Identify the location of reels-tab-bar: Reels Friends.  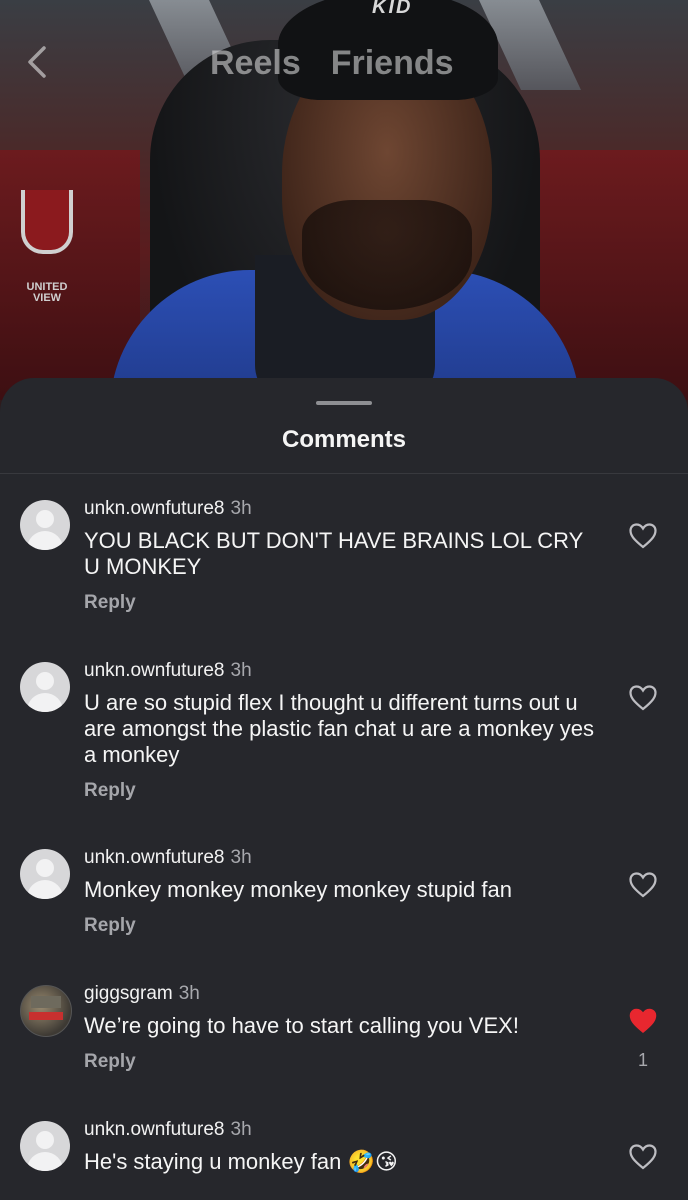
(332, 63).